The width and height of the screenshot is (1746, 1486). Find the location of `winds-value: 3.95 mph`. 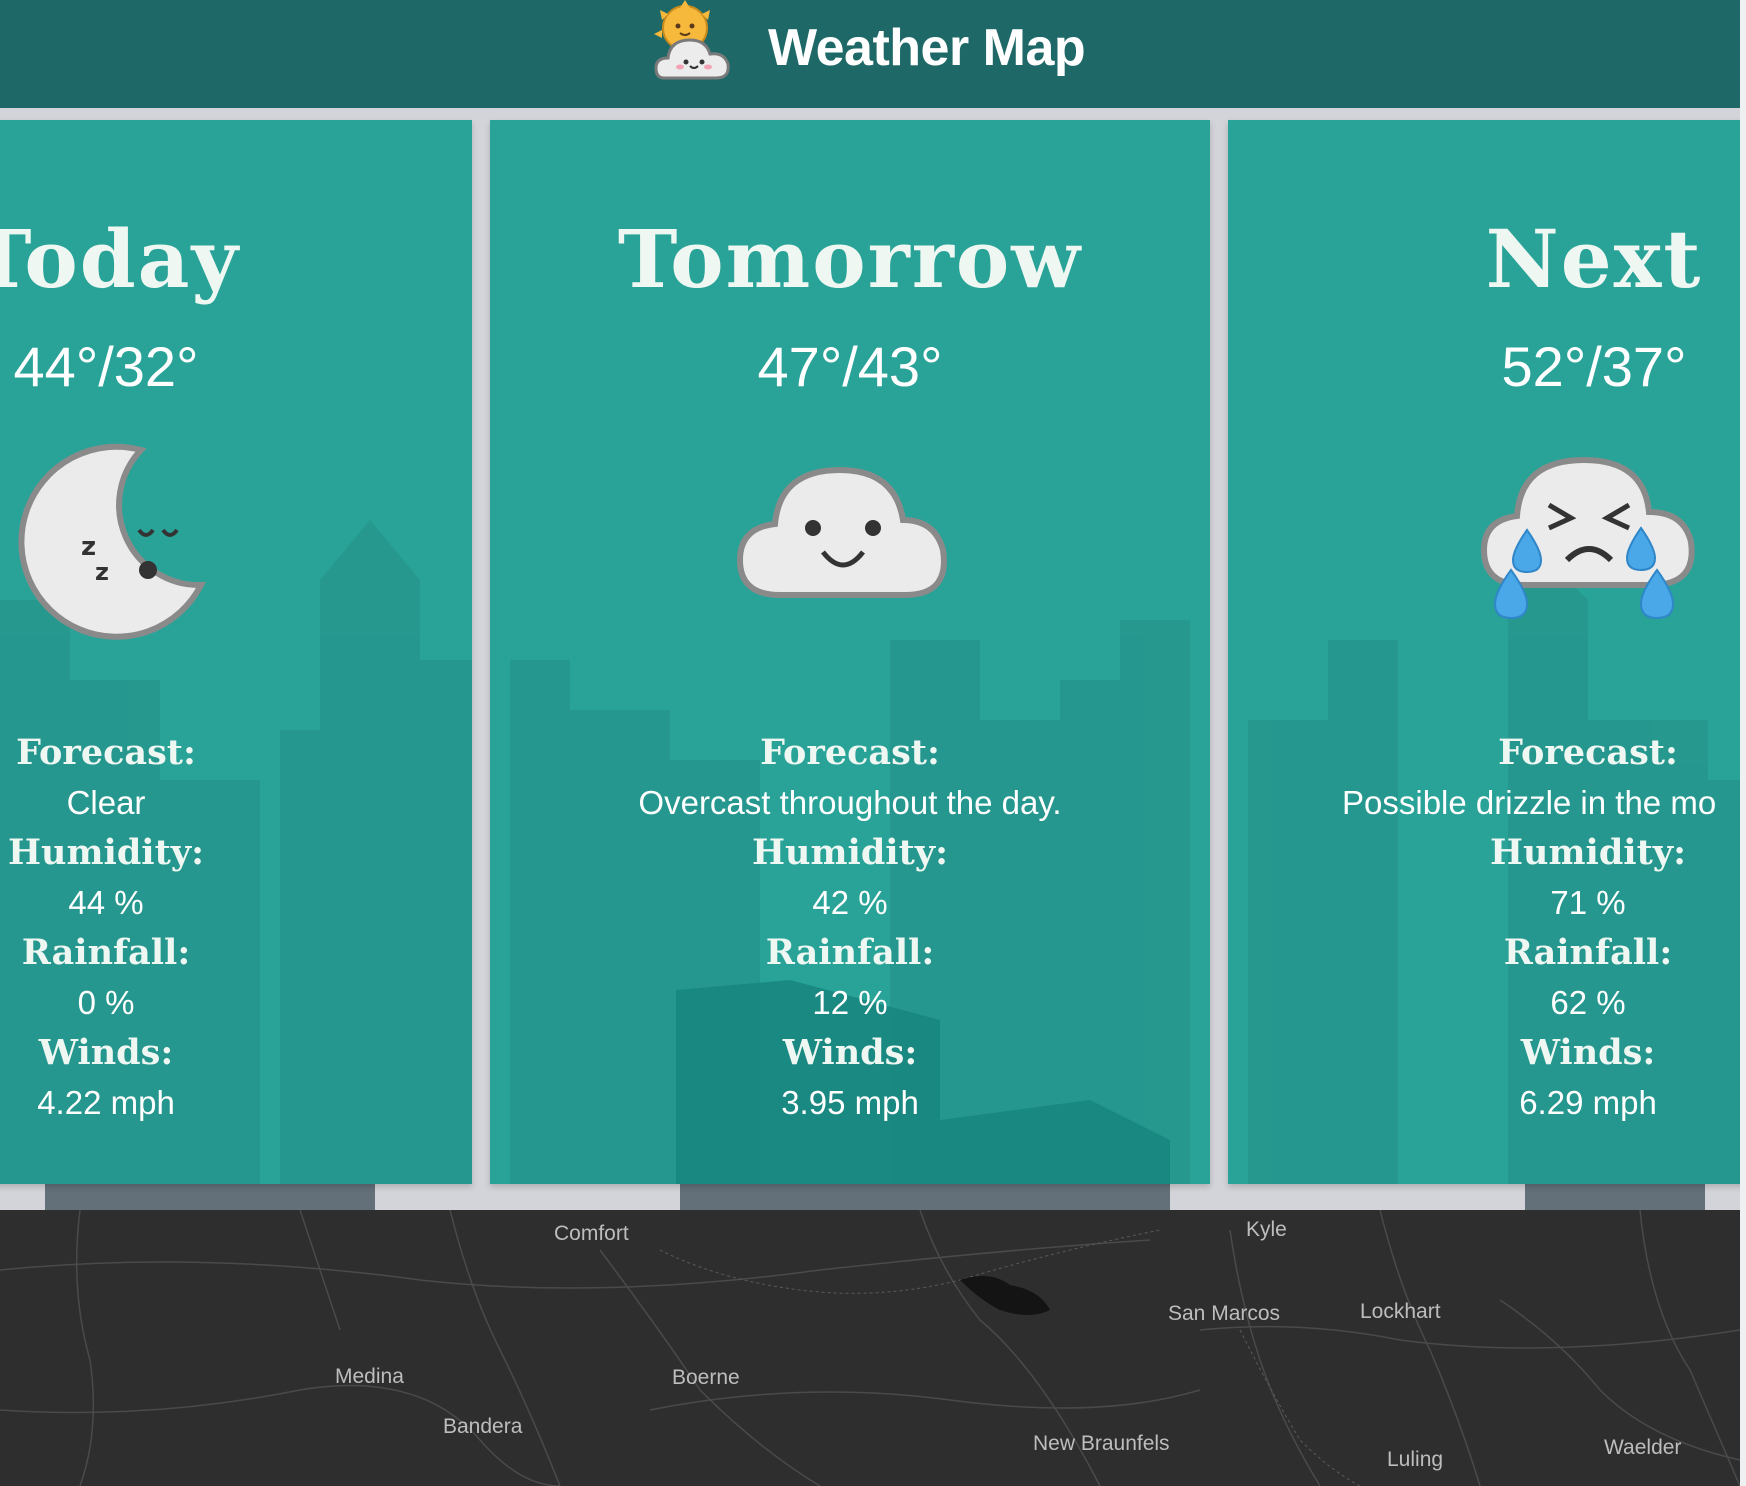

winds-value: 3.95 mph is located at coordinates (850, 1102).